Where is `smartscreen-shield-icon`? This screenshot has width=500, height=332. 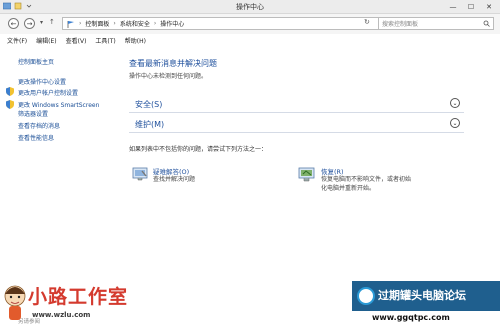
smartscreen-shield-icon is located at coordinates (10, 104).